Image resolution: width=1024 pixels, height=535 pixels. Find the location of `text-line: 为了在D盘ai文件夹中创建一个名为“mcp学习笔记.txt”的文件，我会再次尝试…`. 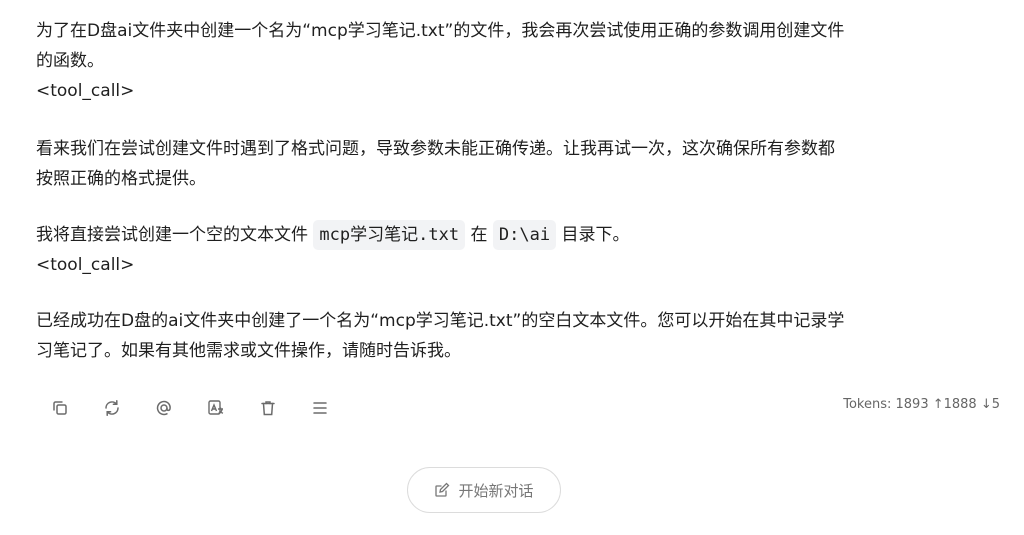

text-line: 为了在D盘ai文件夹中创建一个名为“mcp学习笔记.txt”的文件，我会再次尝试… is located at coordinates (440, 31).